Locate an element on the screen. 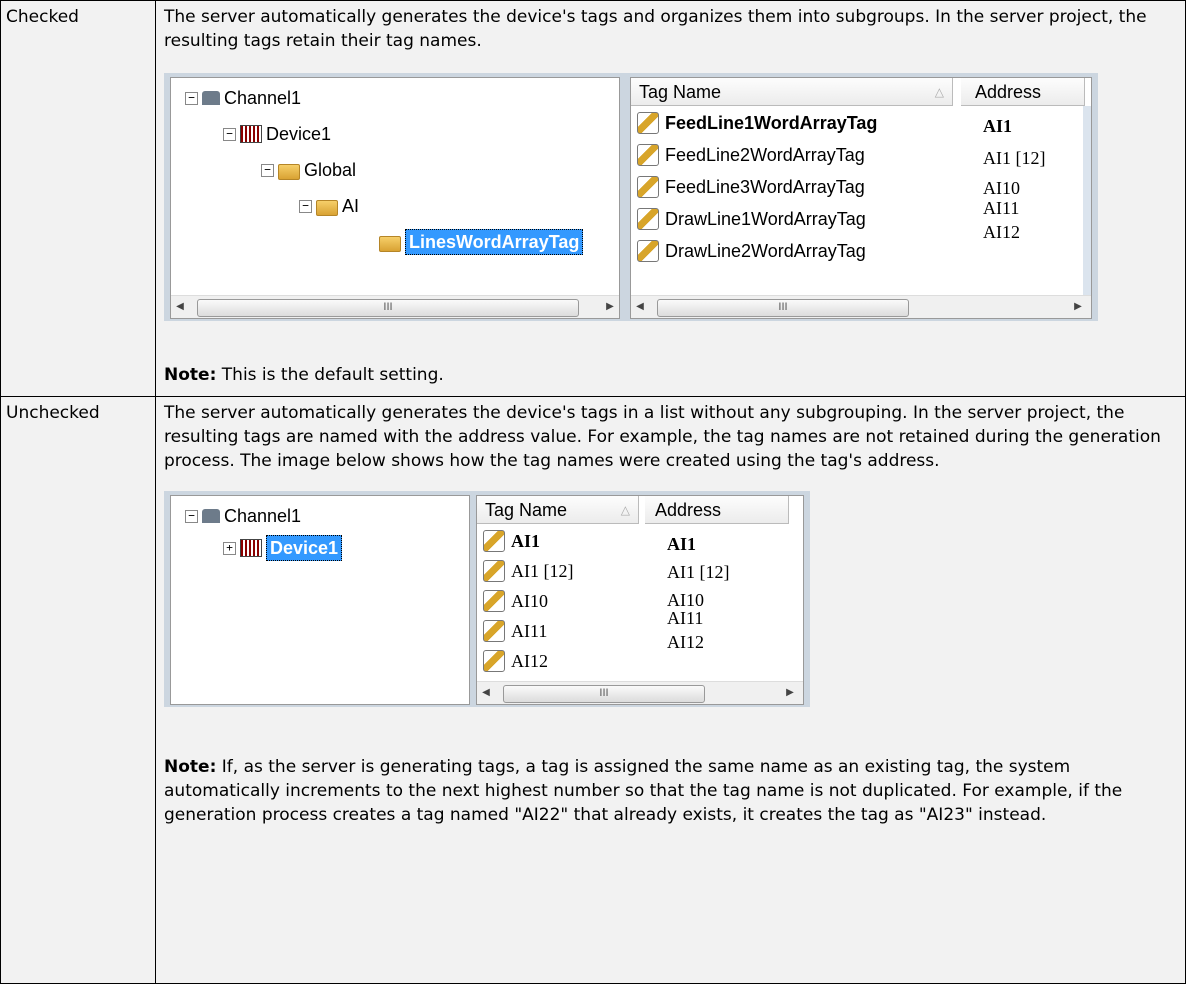 The width and height of the screenshot is (1190, 998). option-label-unchecked: Unchecked is located at coordinates (78, 690).